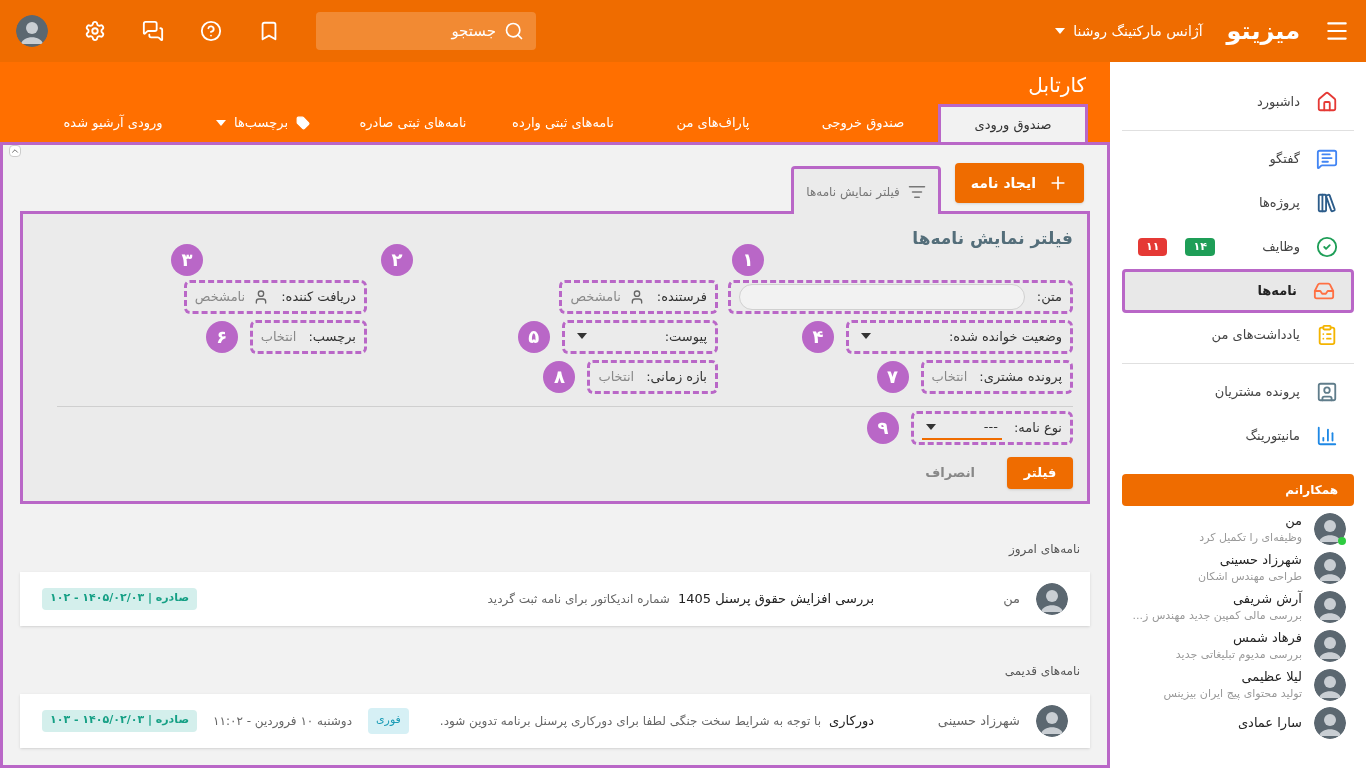 This screenshot has width=1366, height=768. I want to click on step-marker: ۹, so click(882, 427).